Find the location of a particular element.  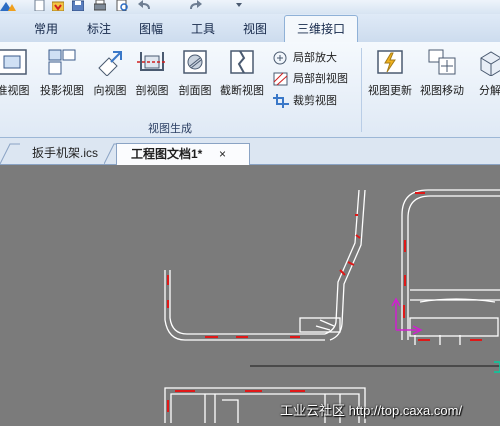

document-tab-bar: 扳手机架.ics 工程图文档1* × is located at coordinates (250, 151).